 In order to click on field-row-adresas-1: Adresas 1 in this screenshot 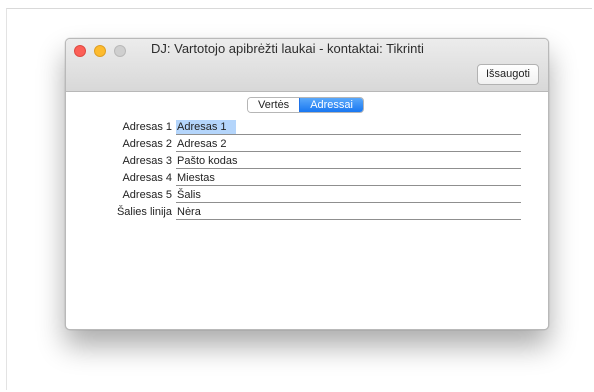, I will do `click(307, 128)`.